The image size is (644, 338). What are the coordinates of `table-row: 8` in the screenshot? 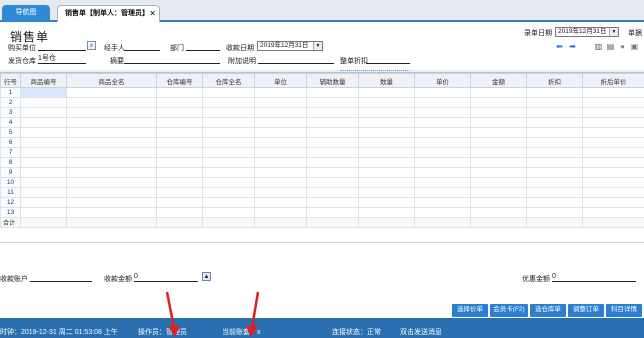 It's located at (322, 162).